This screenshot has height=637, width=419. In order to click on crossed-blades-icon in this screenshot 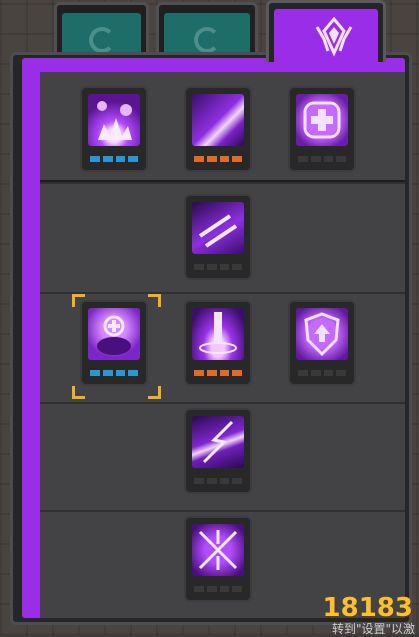, I will do `click(218, 550)`.